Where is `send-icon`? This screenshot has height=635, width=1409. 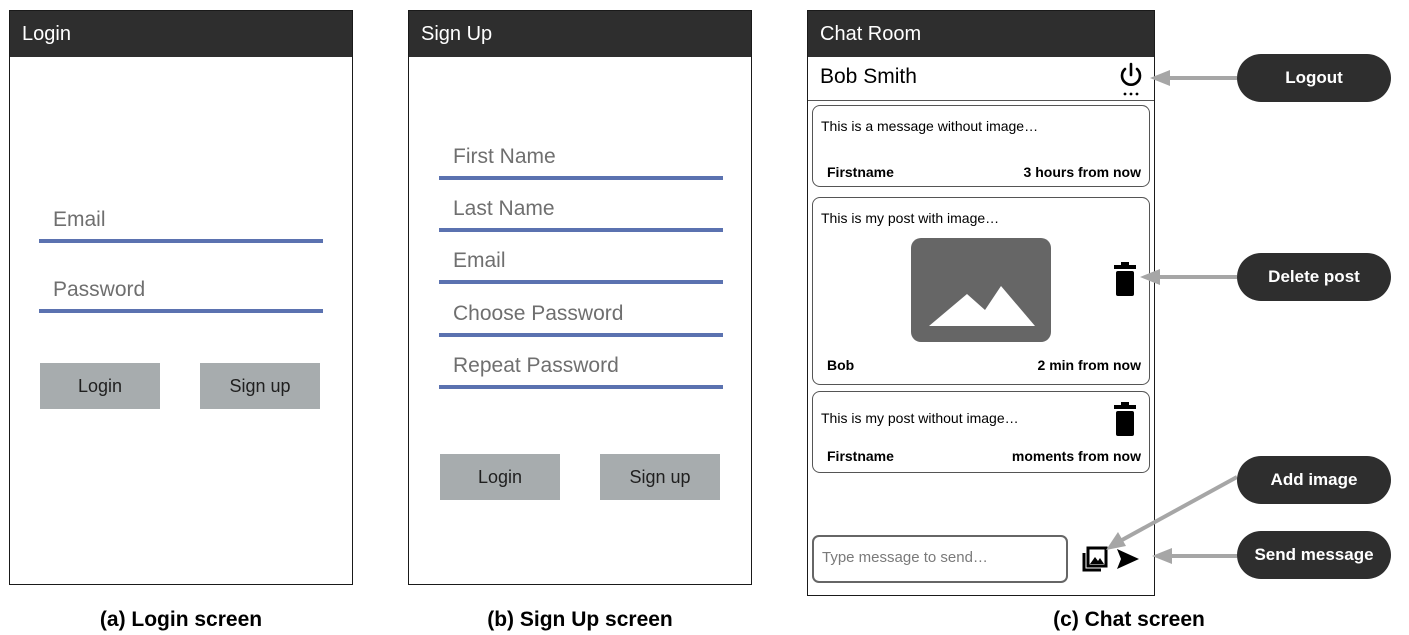
send-icon is located at coordinates (1128, 559).